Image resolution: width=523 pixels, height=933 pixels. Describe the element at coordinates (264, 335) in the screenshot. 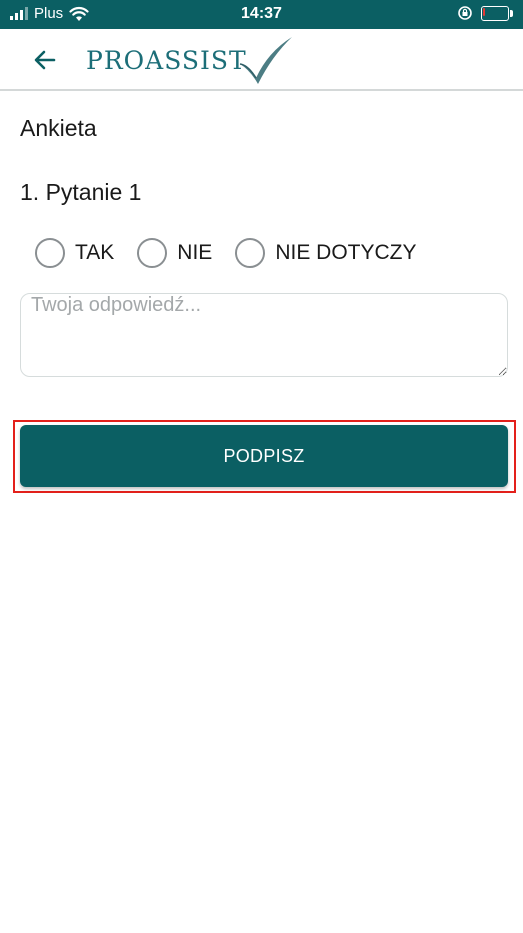

I see `answer-input` at that location.